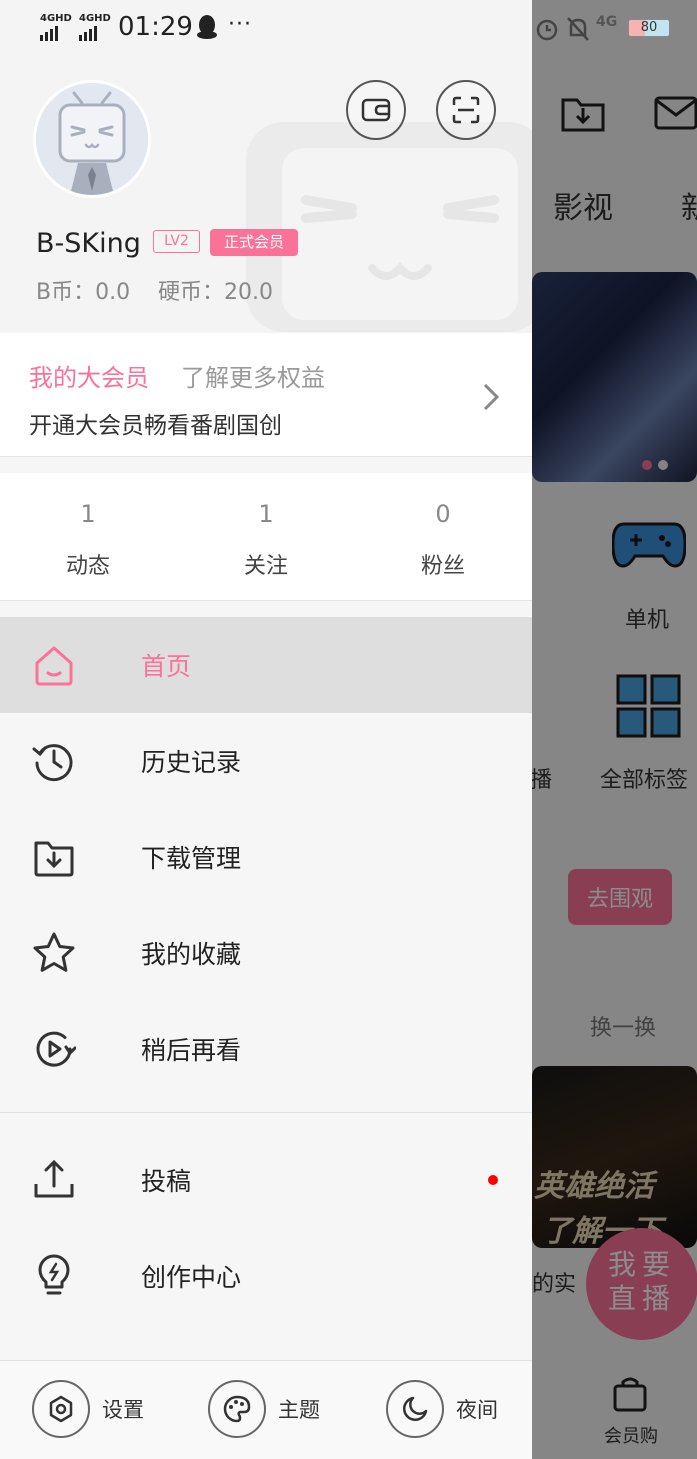 This screenshot has height=1459, width=697. What do you see at coordinates (191, 954) in the screenshot?
I see `menu-item-label: 我的收藏` at bounding box center [191, 954].